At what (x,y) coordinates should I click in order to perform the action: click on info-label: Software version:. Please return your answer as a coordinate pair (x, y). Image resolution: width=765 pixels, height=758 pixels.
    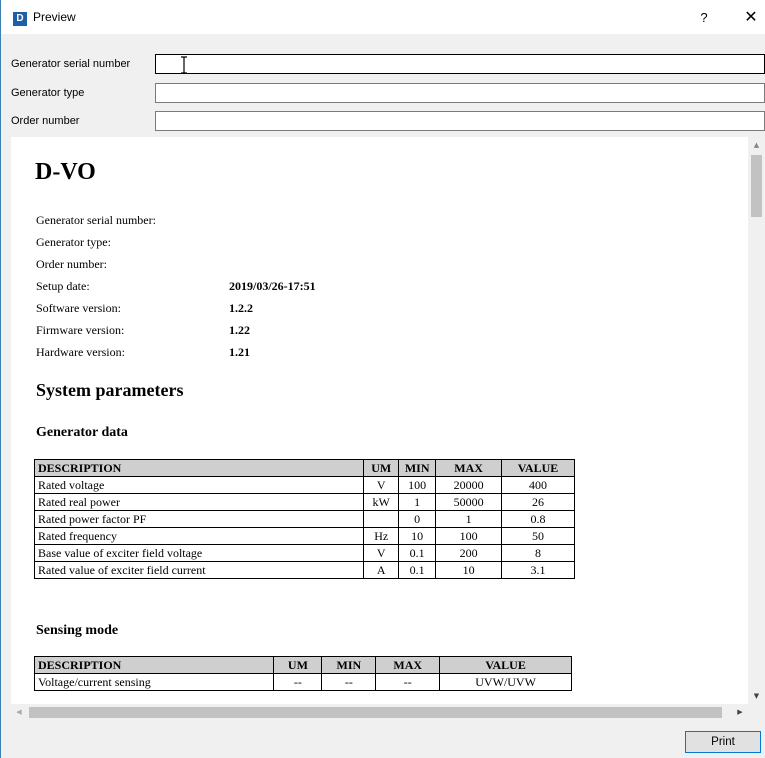
    Looking at the image, I should click on (78, 308).